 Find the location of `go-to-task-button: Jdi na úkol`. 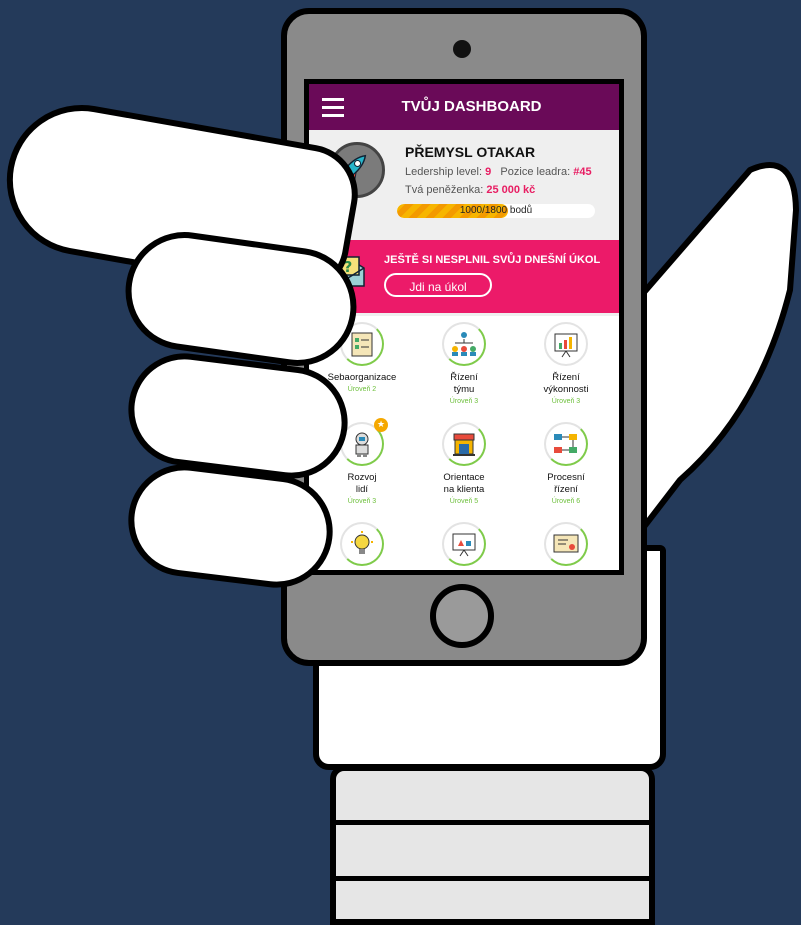

go-to-task-button: Jdi na úkol is located at coordinates (438, 285).